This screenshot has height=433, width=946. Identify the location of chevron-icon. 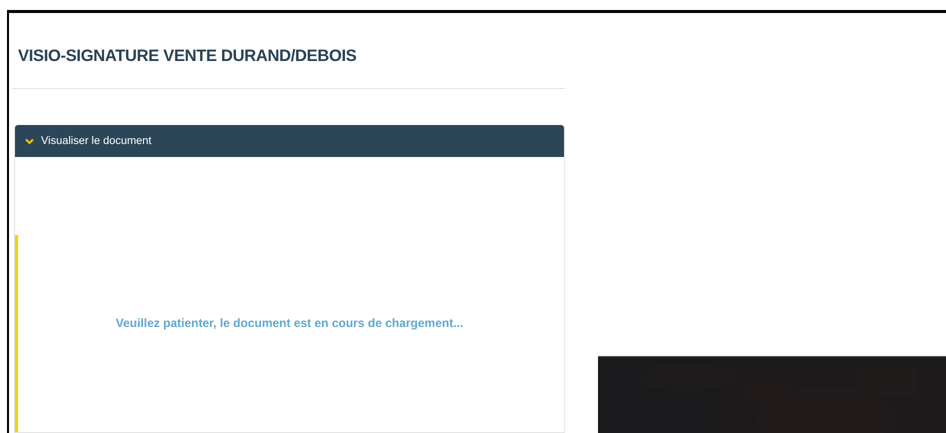
(29, 141).